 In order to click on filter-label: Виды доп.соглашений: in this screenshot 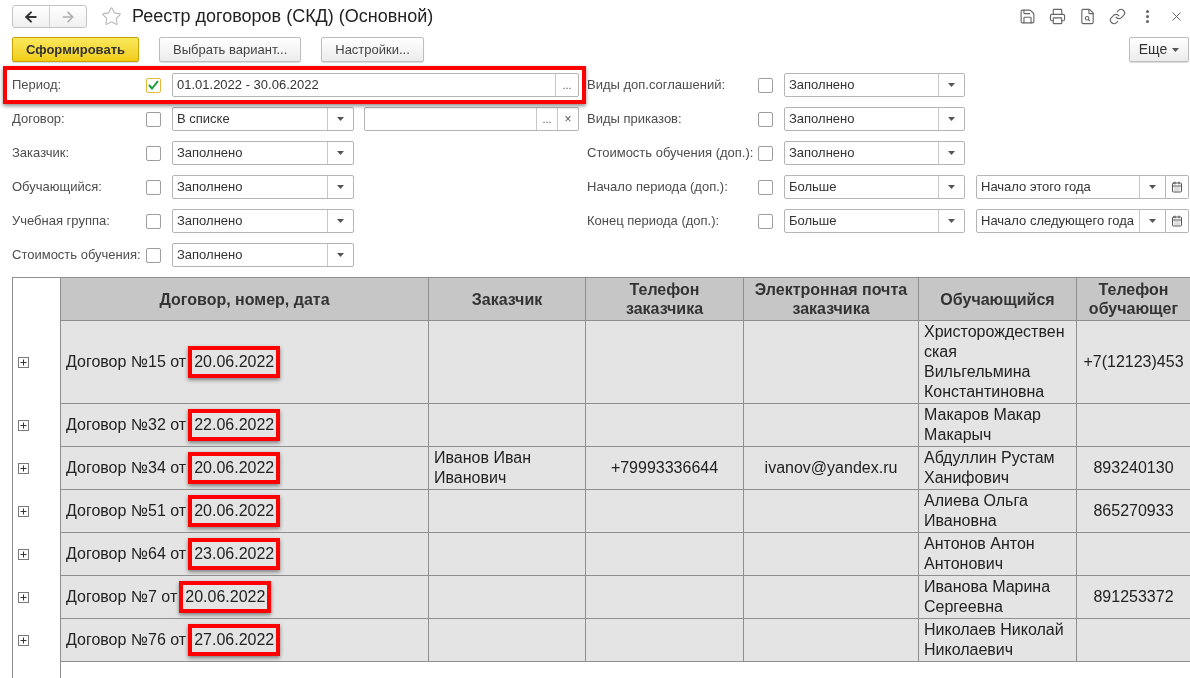, I will do `click(657, 85)`.